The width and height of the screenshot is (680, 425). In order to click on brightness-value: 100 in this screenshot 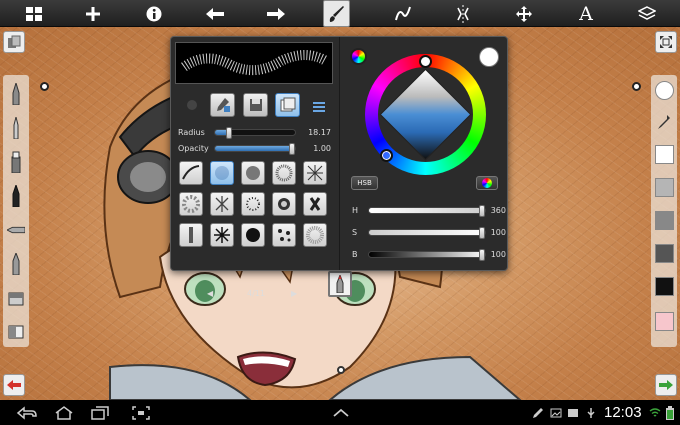, I will do `click(498, 254)`.